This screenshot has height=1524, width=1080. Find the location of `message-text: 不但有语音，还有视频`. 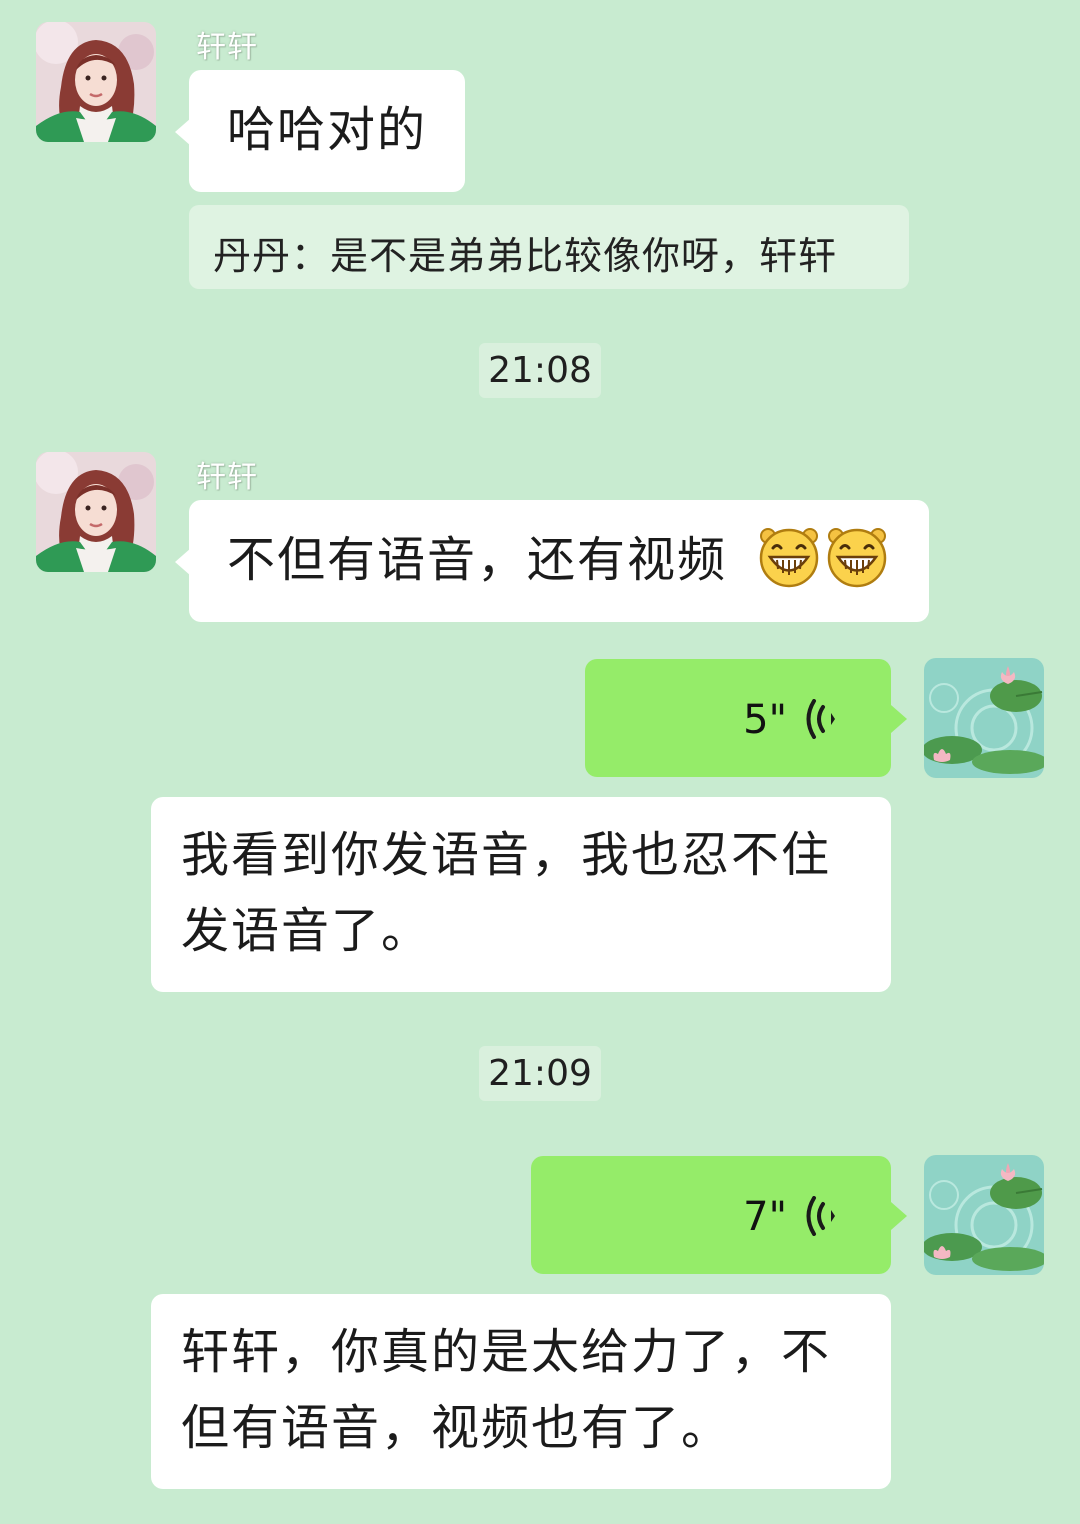

message-text: 不但有语音，还有视频 is located at coordinates (477, 560).